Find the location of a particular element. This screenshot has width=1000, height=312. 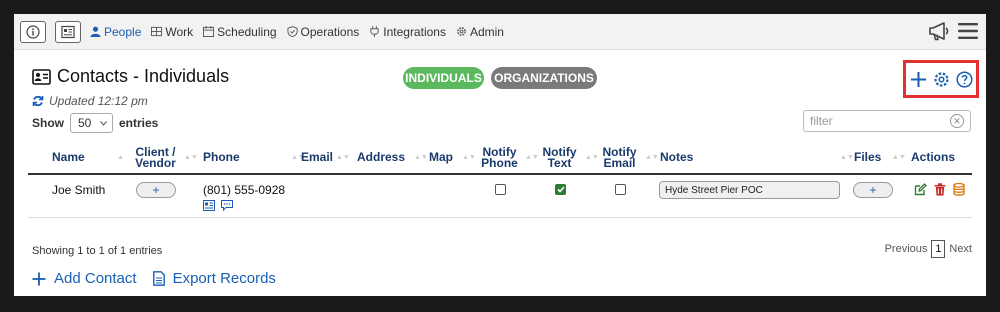

person-icon is located at coordinates (95, 31).